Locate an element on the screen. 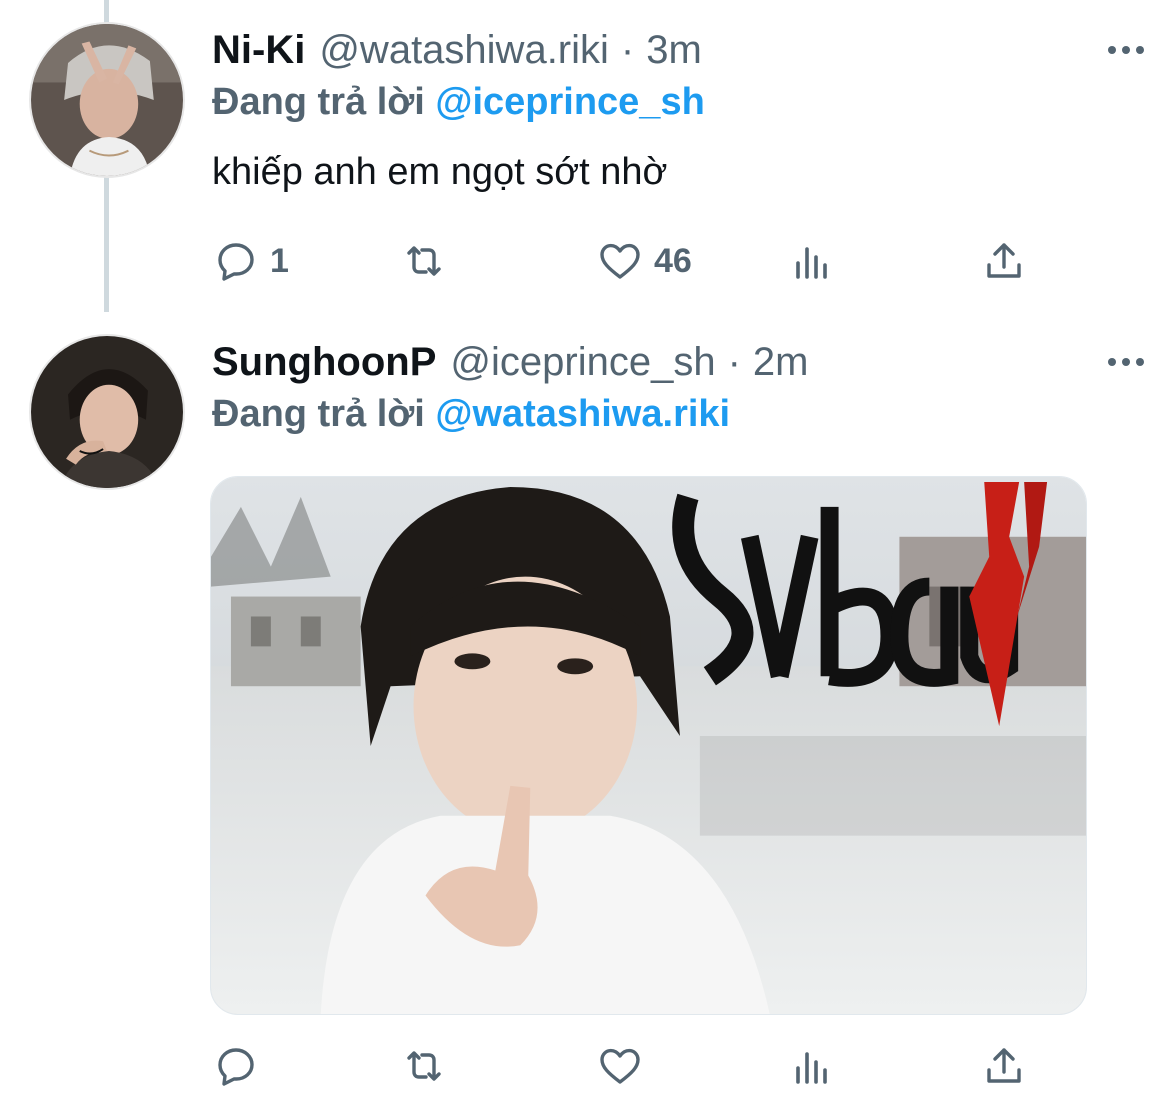 Image resolution: width=1170 pixels, height=1113 pixels. display-name: Ni-Ki is located at coordinates (258, 50).